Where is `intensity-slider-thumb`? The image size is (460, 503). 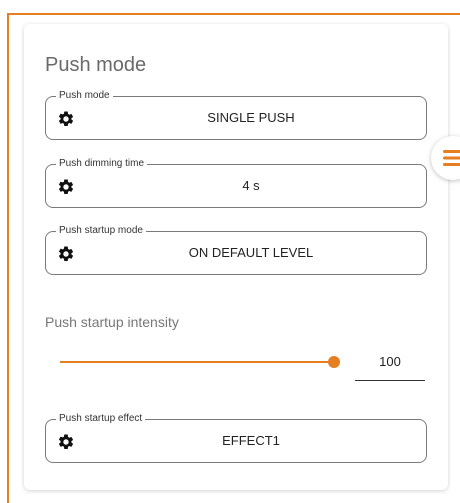
intensity-slider-thumb is located at coordinates (334, 362).